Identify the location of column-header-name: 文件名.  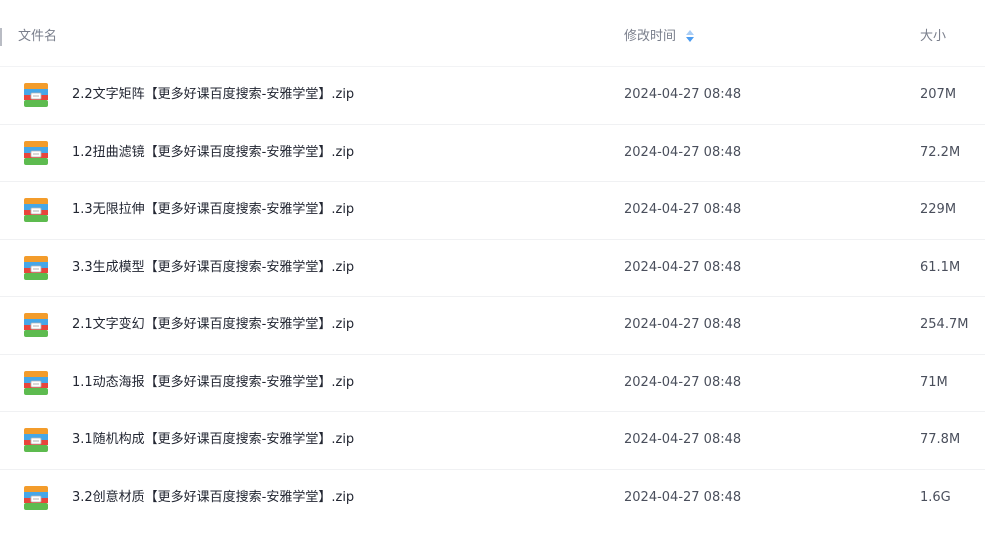
(37, 37).